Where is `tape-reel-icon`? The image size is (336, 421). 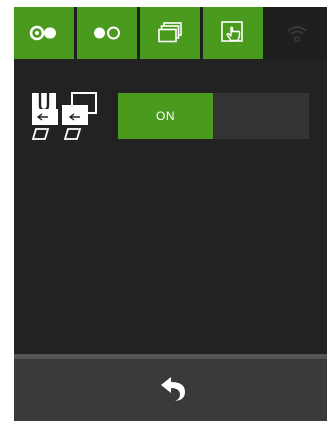 tape-reel-icon is located at coordinates (107, 33).